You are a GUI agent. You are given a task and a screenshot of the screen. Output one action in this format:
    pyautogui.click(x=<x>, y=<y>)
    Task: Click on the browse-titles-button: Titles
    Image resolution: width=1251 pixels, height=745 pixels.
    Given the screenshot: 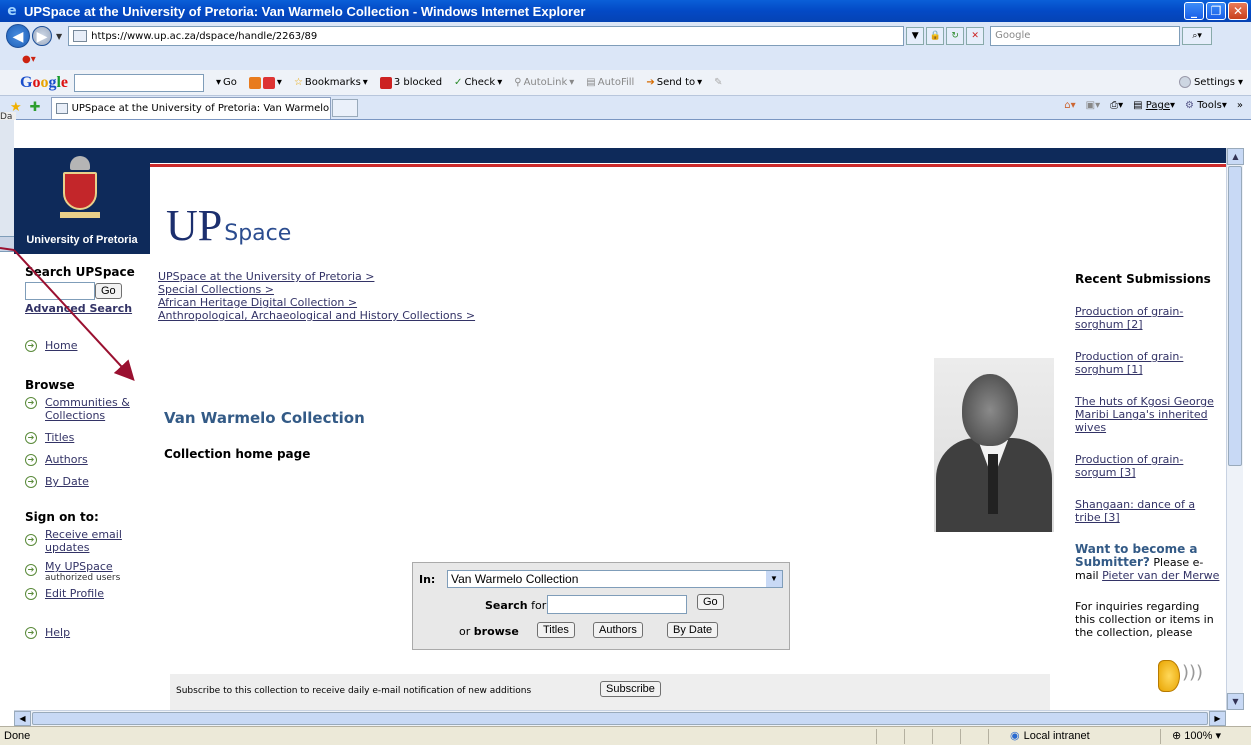 What is the action you would take?
    pyautogui.click(x=556, y=630)
    